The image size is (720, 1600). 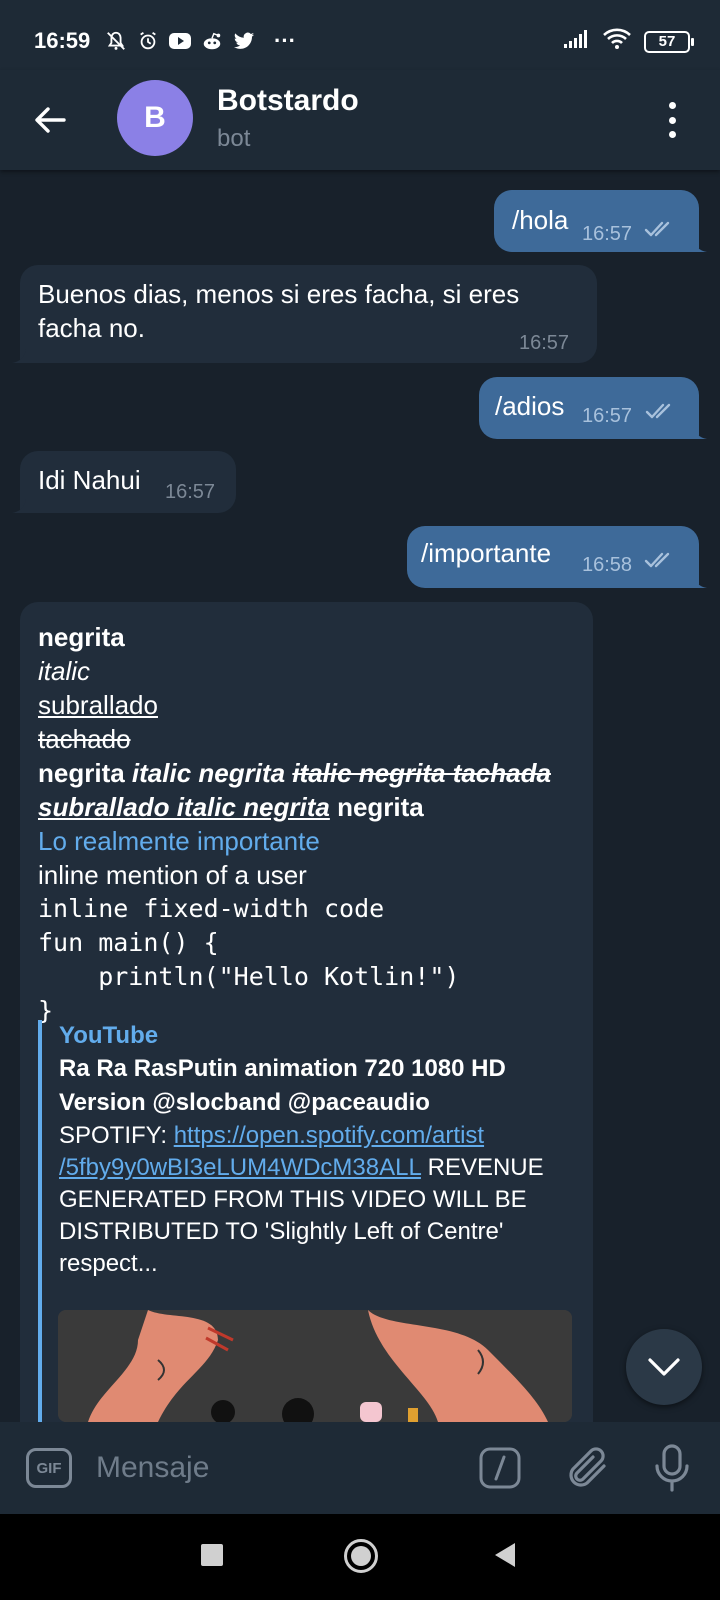 What do you see at coordinates (266, 1468) in the screenshot?
I see `message-input` at bounding box center [266, 1468].